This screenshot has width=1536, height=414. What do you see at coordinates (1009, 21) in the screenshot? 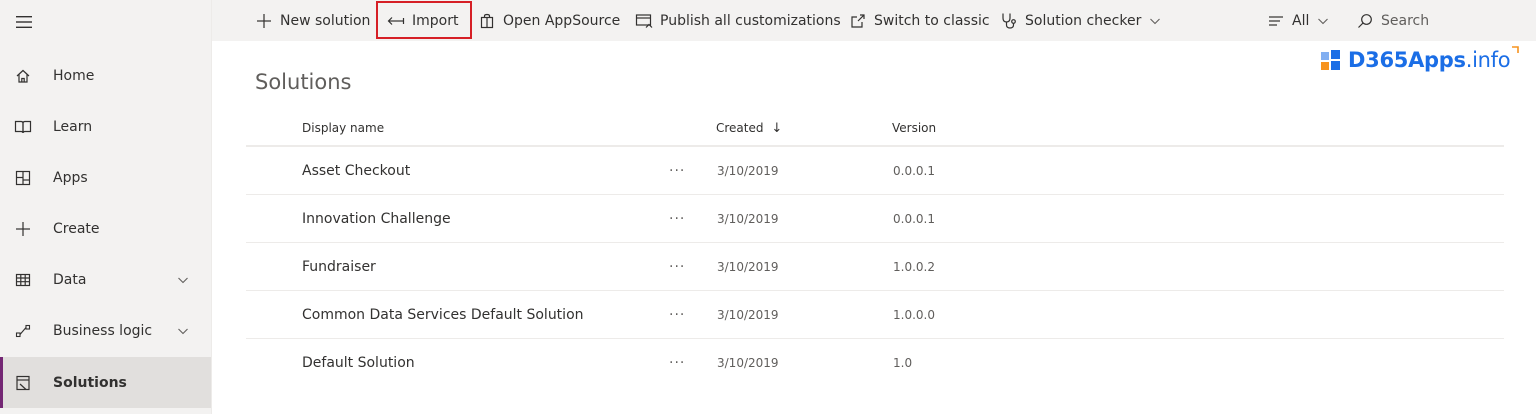
I see `stethoscope-icon` at bounding box center [1009, 21].